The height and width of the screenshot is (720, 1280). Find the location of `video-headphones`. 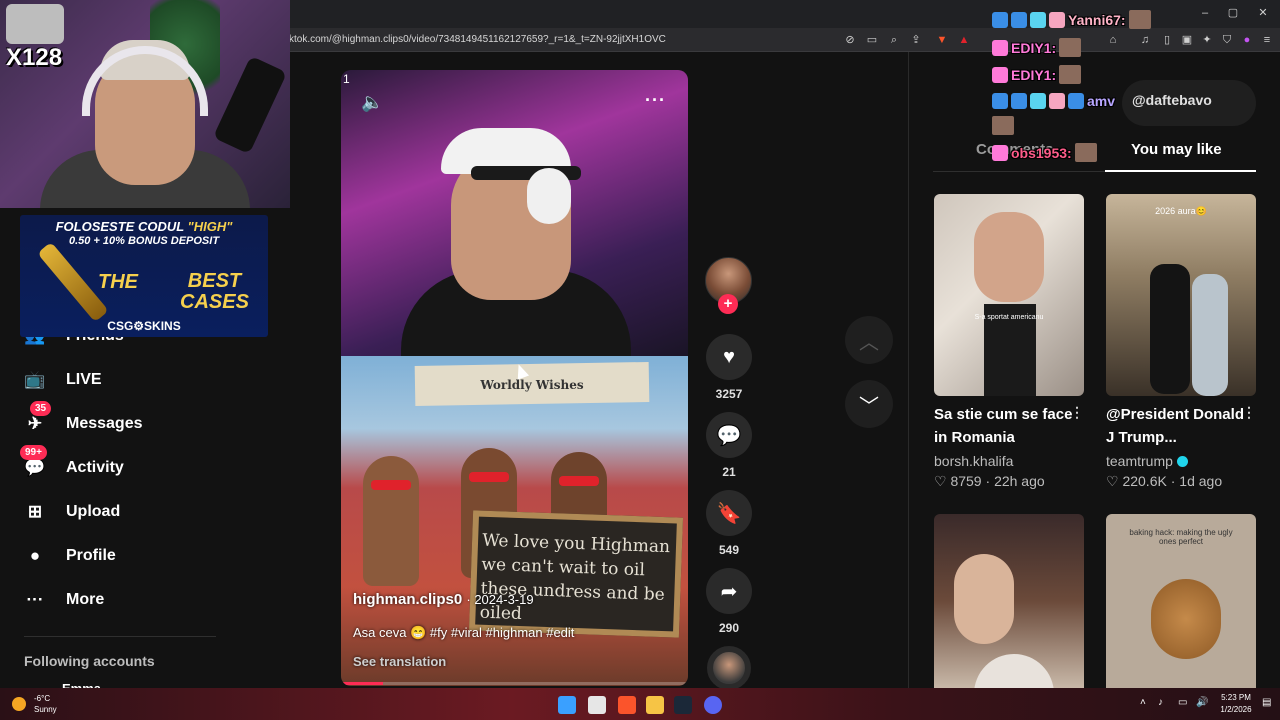

video-headphones is located at coordinates (549, 196).